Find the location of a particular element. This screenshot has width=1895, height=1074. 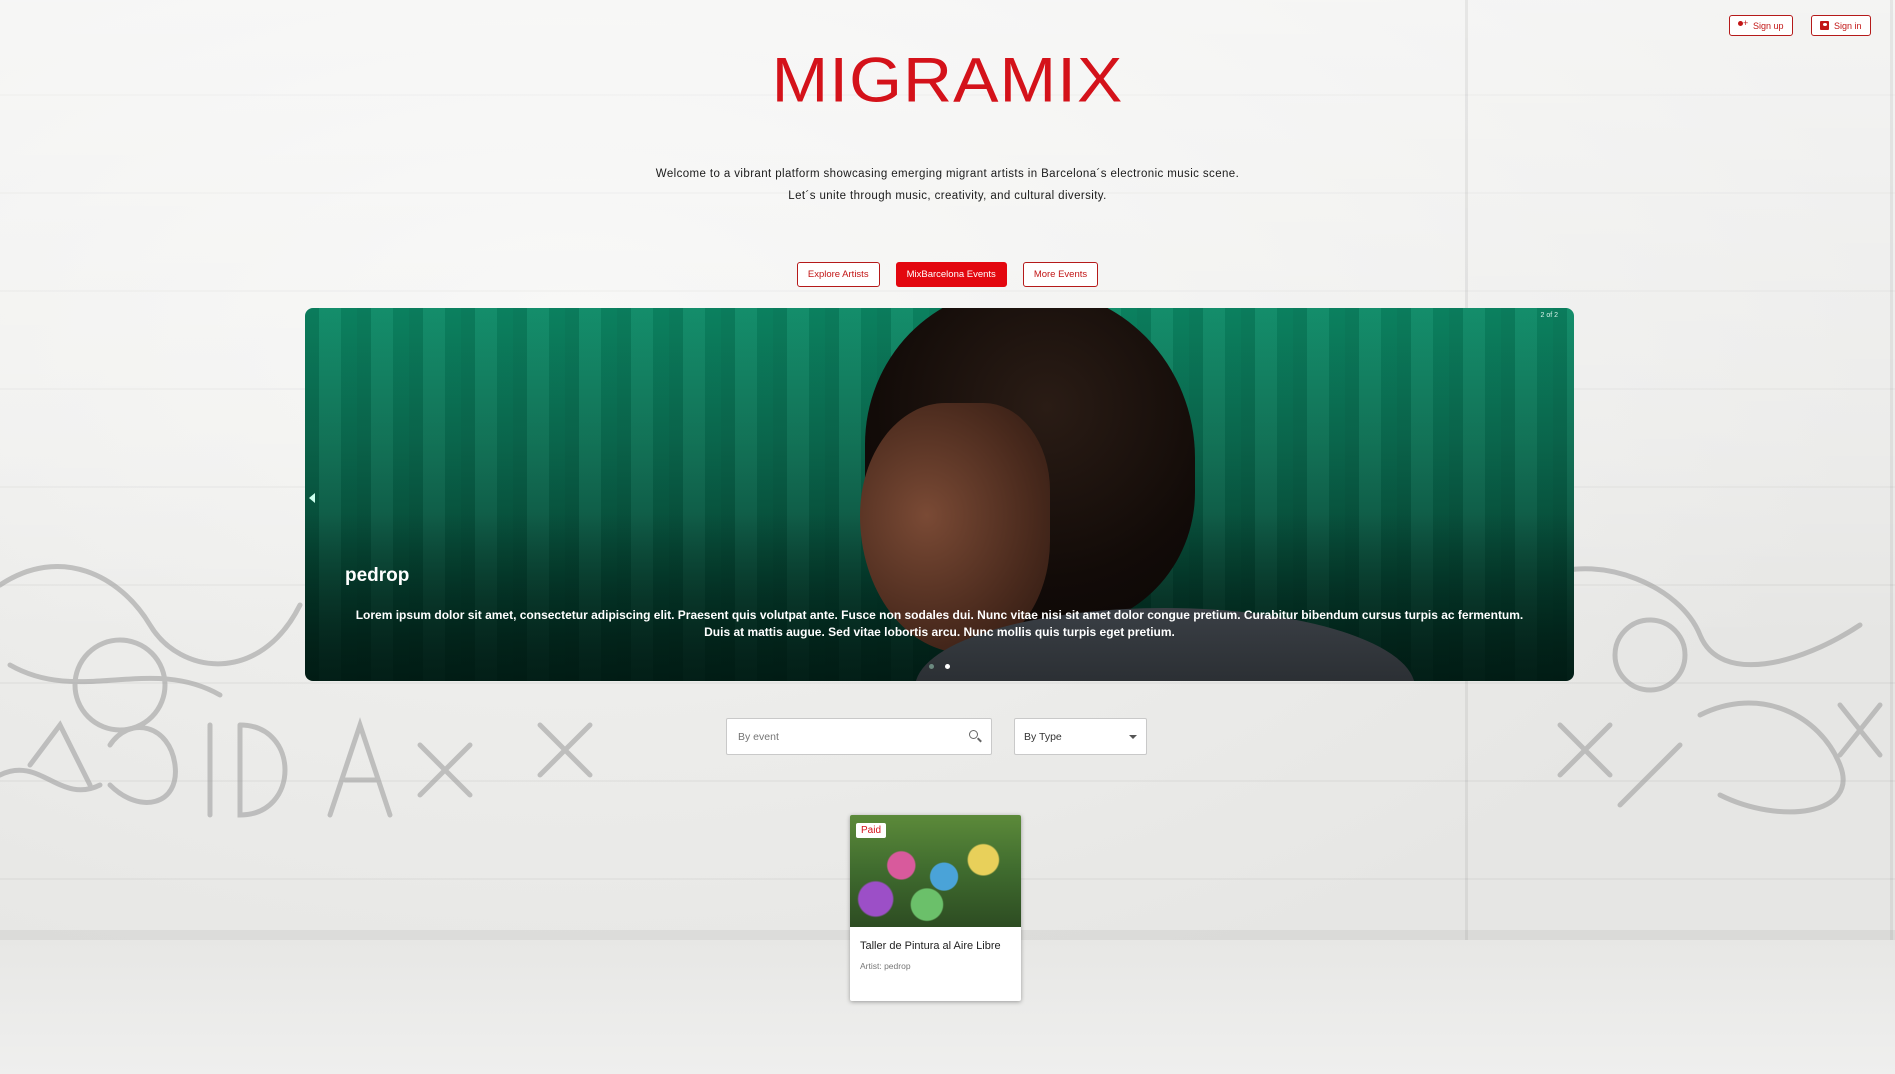

event-search-input is located at coordinates (852, 736).